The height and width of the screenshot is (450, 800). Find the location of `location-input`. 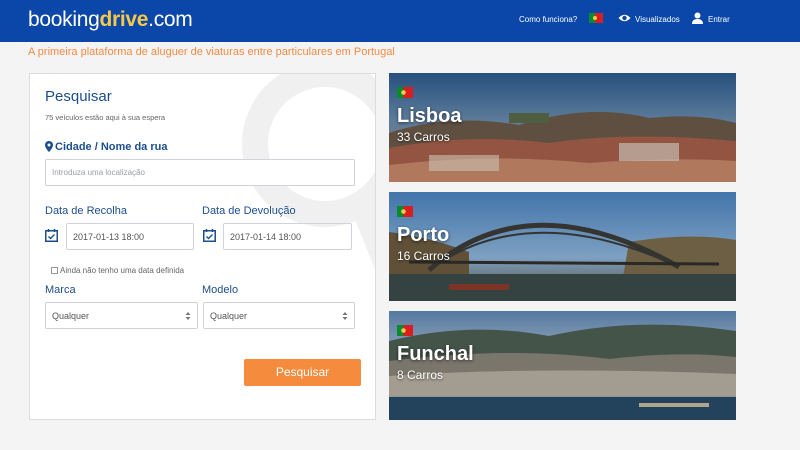

location-input is located at coordinates (200, 172).